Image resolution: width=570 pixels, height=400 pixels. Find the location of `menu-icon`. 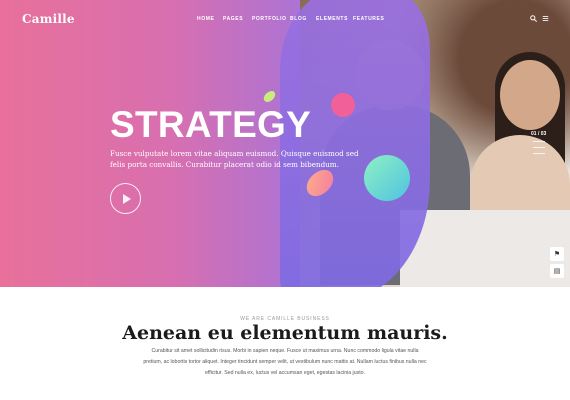

menu-icon is located at coordinates (545, 18).